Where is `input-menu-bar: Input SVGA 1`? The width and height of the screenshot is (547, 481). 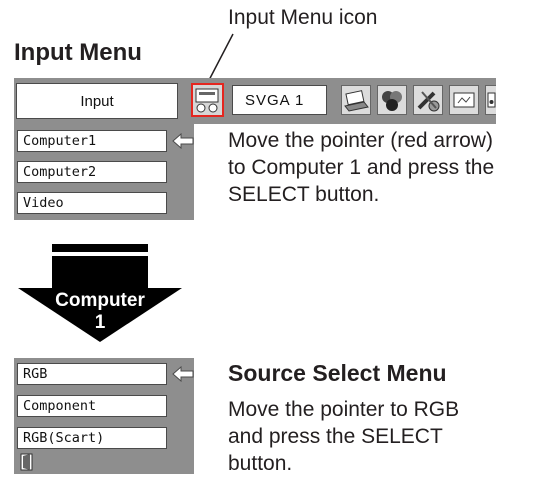
input-menu-bar: Input SVGA 1 is located at coordinates (255, 101).